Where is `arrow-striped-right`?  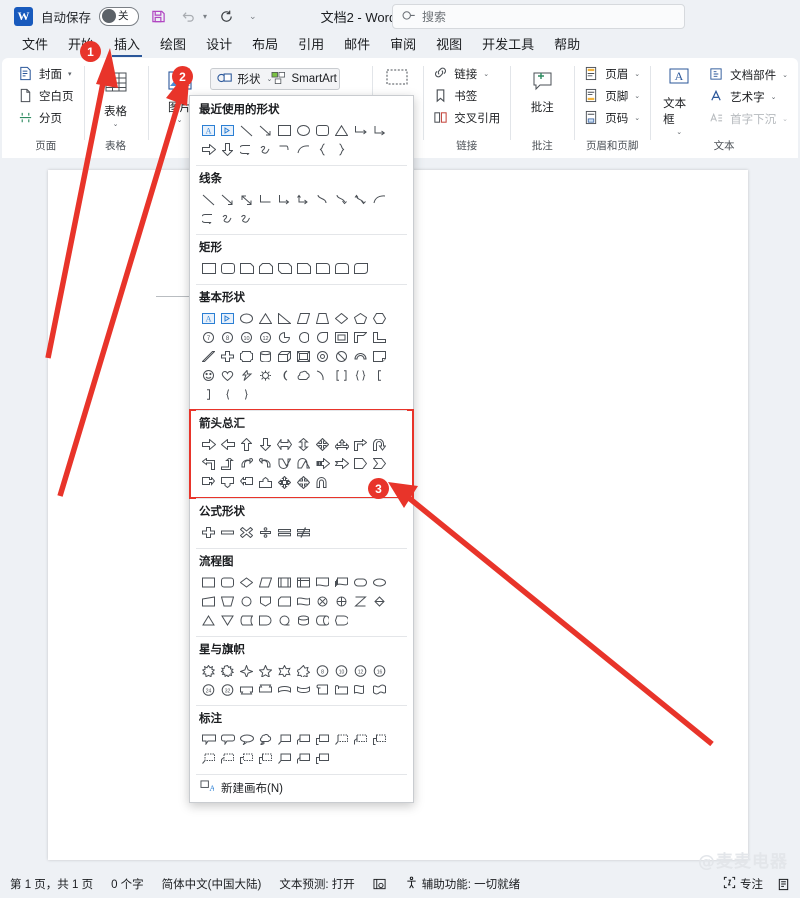
arrow-striped-right is located at coordinates (322, 463).